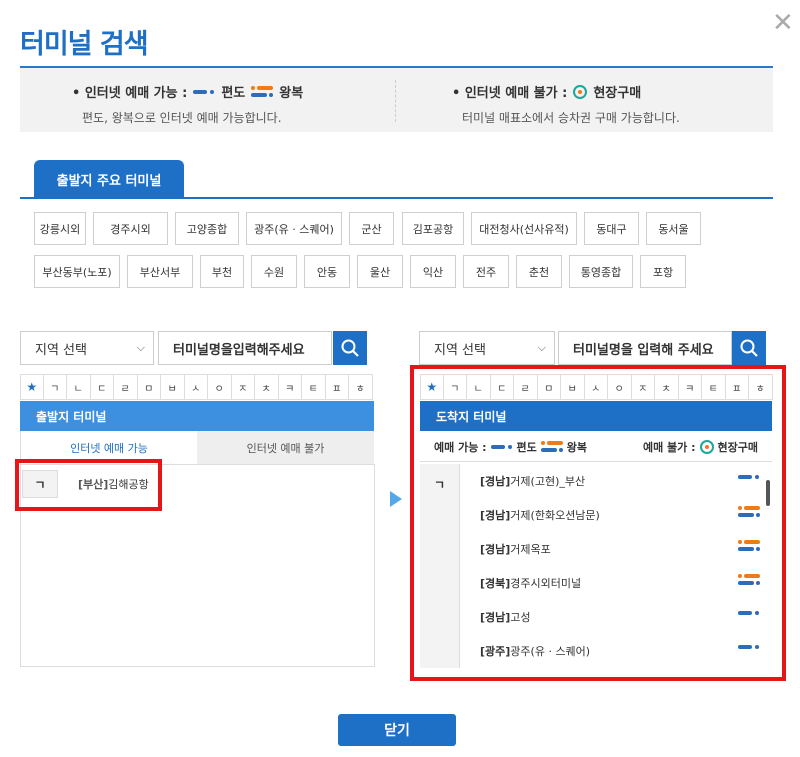 Image resolution: width=800 pixels, height=757 pixels. What do you see at coordinates (433, 228) in the screenshot?
I see `major-terminal-button: 김포공항` at bounding box center [433, 228].